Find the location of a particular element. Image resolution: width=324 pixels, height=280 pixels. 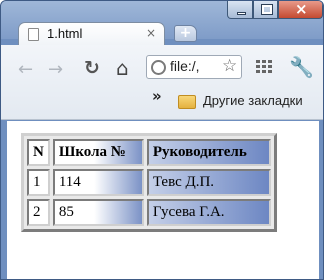

forward-arrow-icon: → is located at coordinates (55, 69).